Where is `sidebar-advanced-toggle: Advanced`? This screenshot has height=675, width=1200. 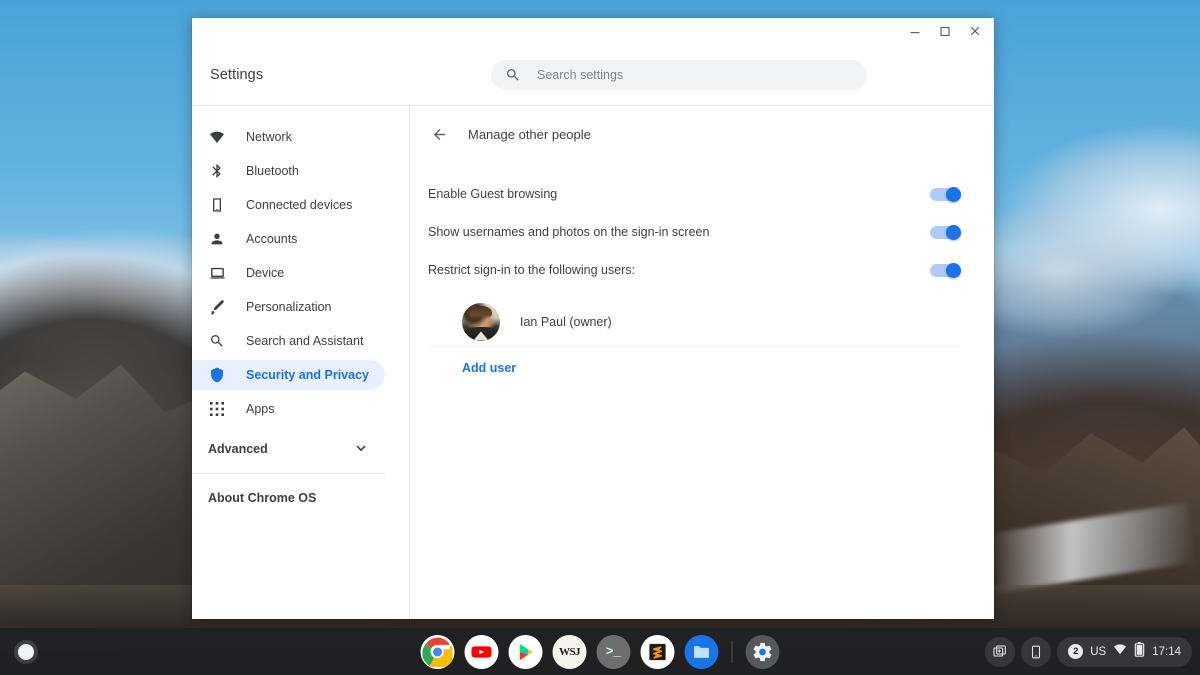
sidebar-advanced-toggle: Advanced is located at coordinates (288, 449).